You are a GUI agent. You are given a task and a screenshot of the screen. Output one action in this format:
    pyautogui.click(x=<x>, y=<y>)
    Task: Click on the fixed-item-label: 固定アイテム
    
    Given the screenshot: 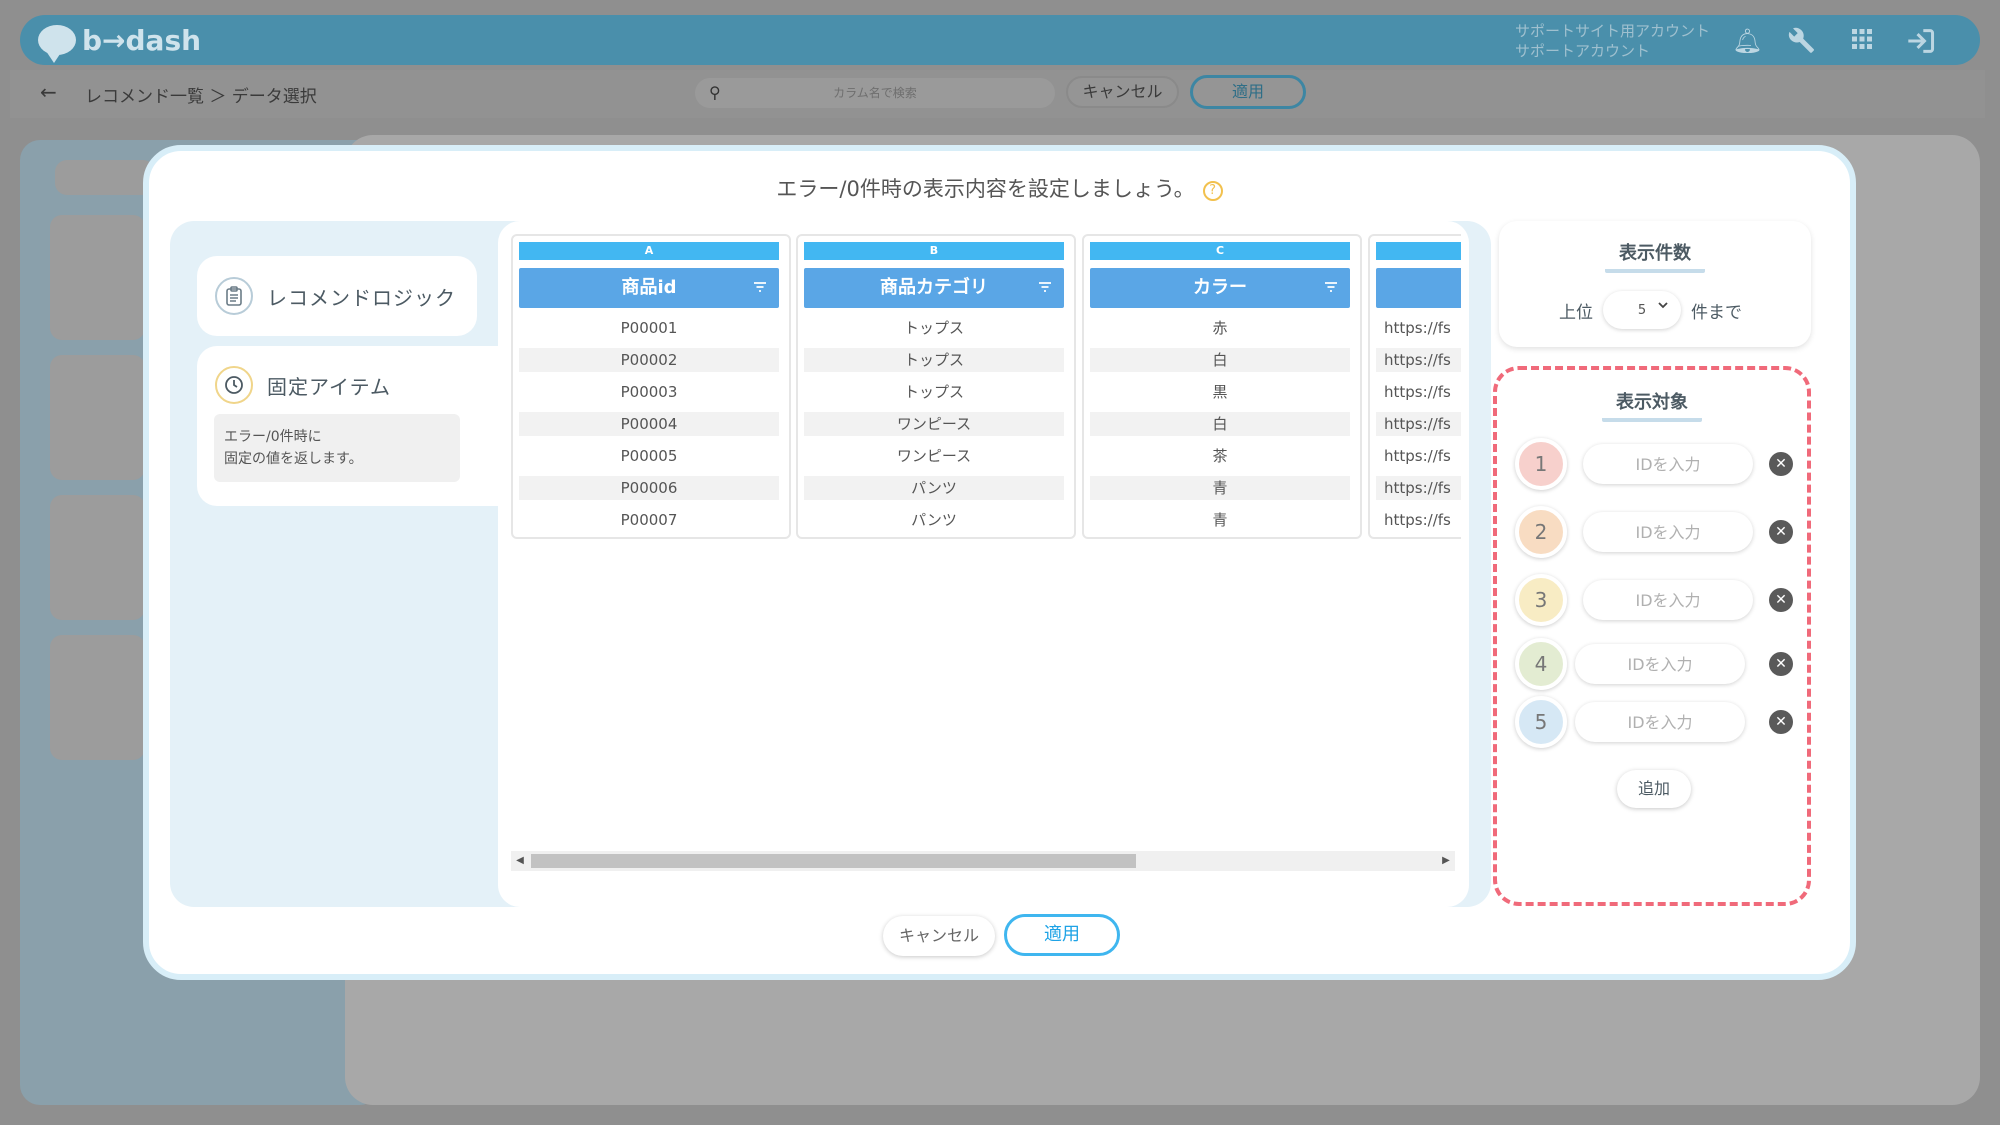 What is the action you would take?
    pyautogui.click(x=329, y=386)
    